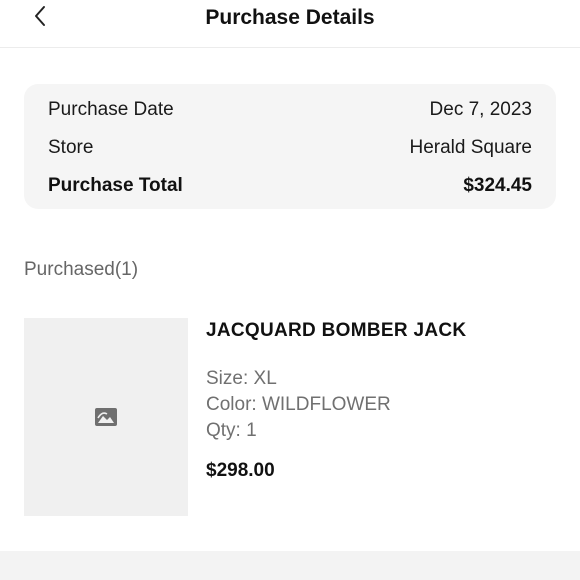 The height and width of the screenshot is (580, 580). Describe the element at coordinates (480, 109) in the screenshot. I see `purchase-date-value: Dec 7, 2023` at that location.